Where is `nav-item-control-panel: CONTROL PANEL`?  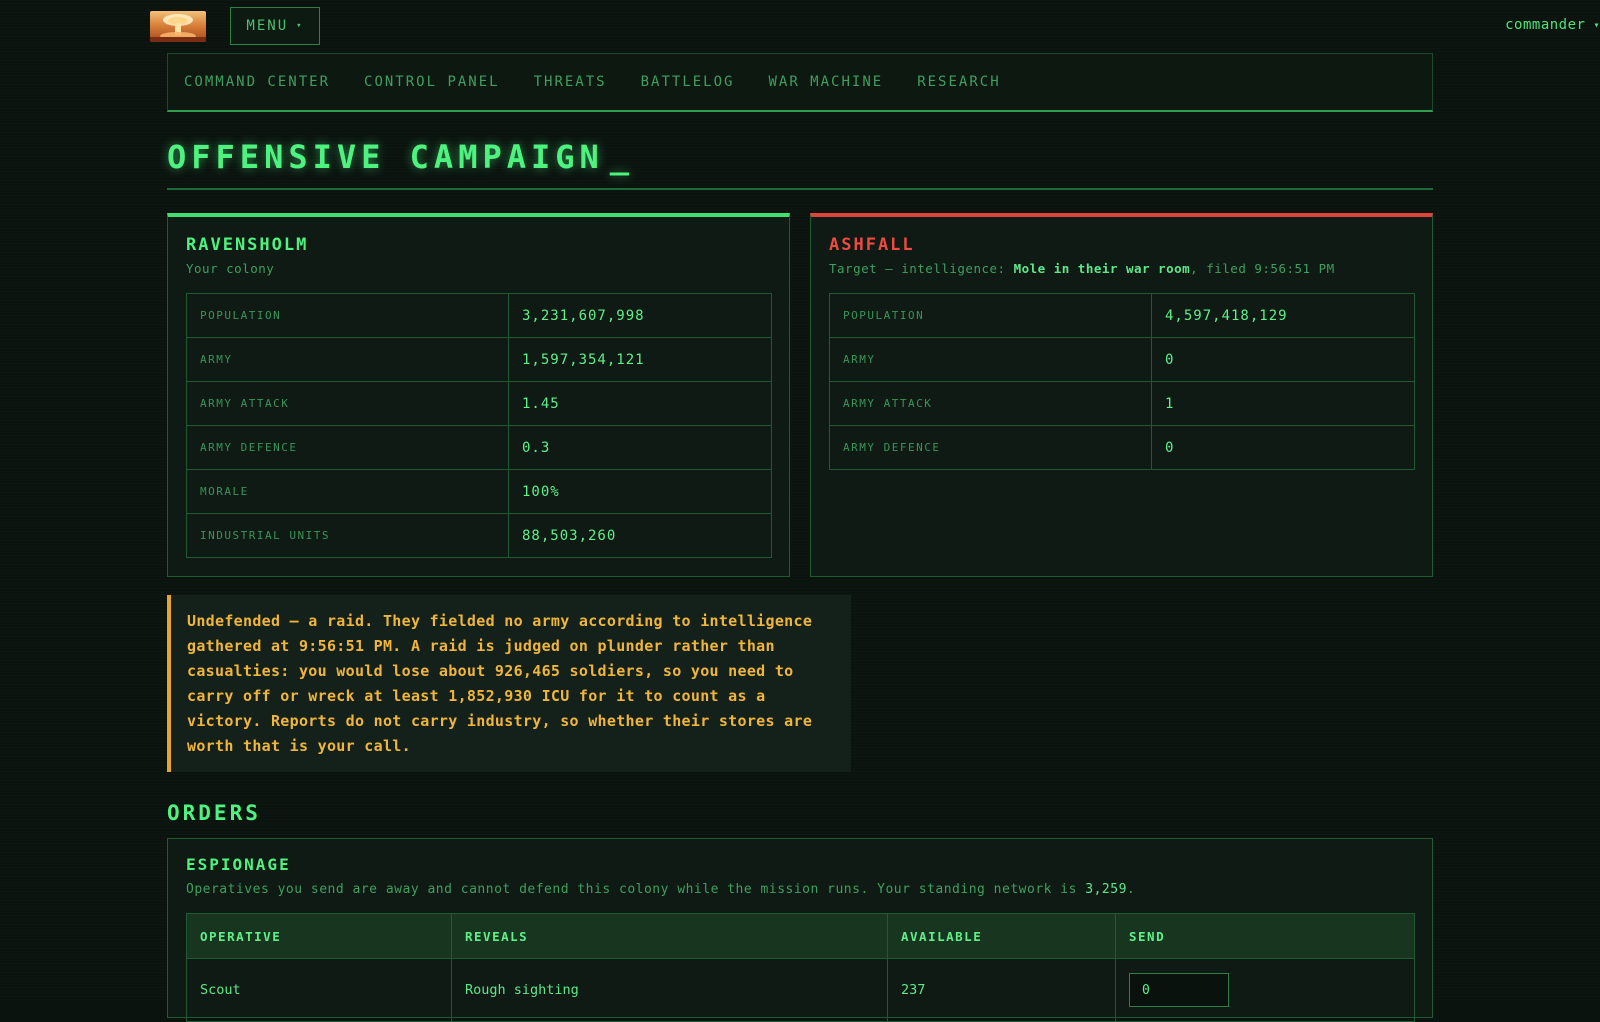
nav-item-control-panel: CONTROL PANEL is located at coordinates (432, 82).